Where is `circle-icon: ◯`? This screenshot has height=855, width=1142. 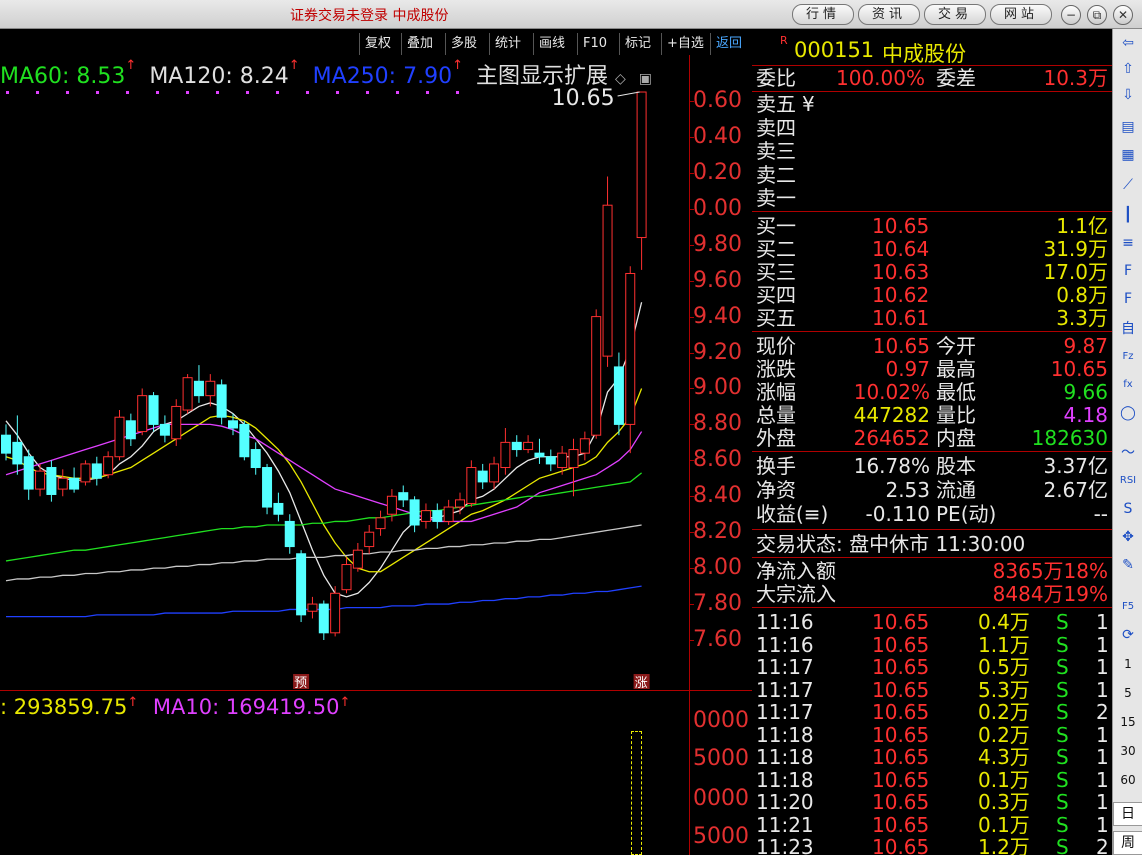
circle-icon: ◯ is located at coordinates (1128, 413).